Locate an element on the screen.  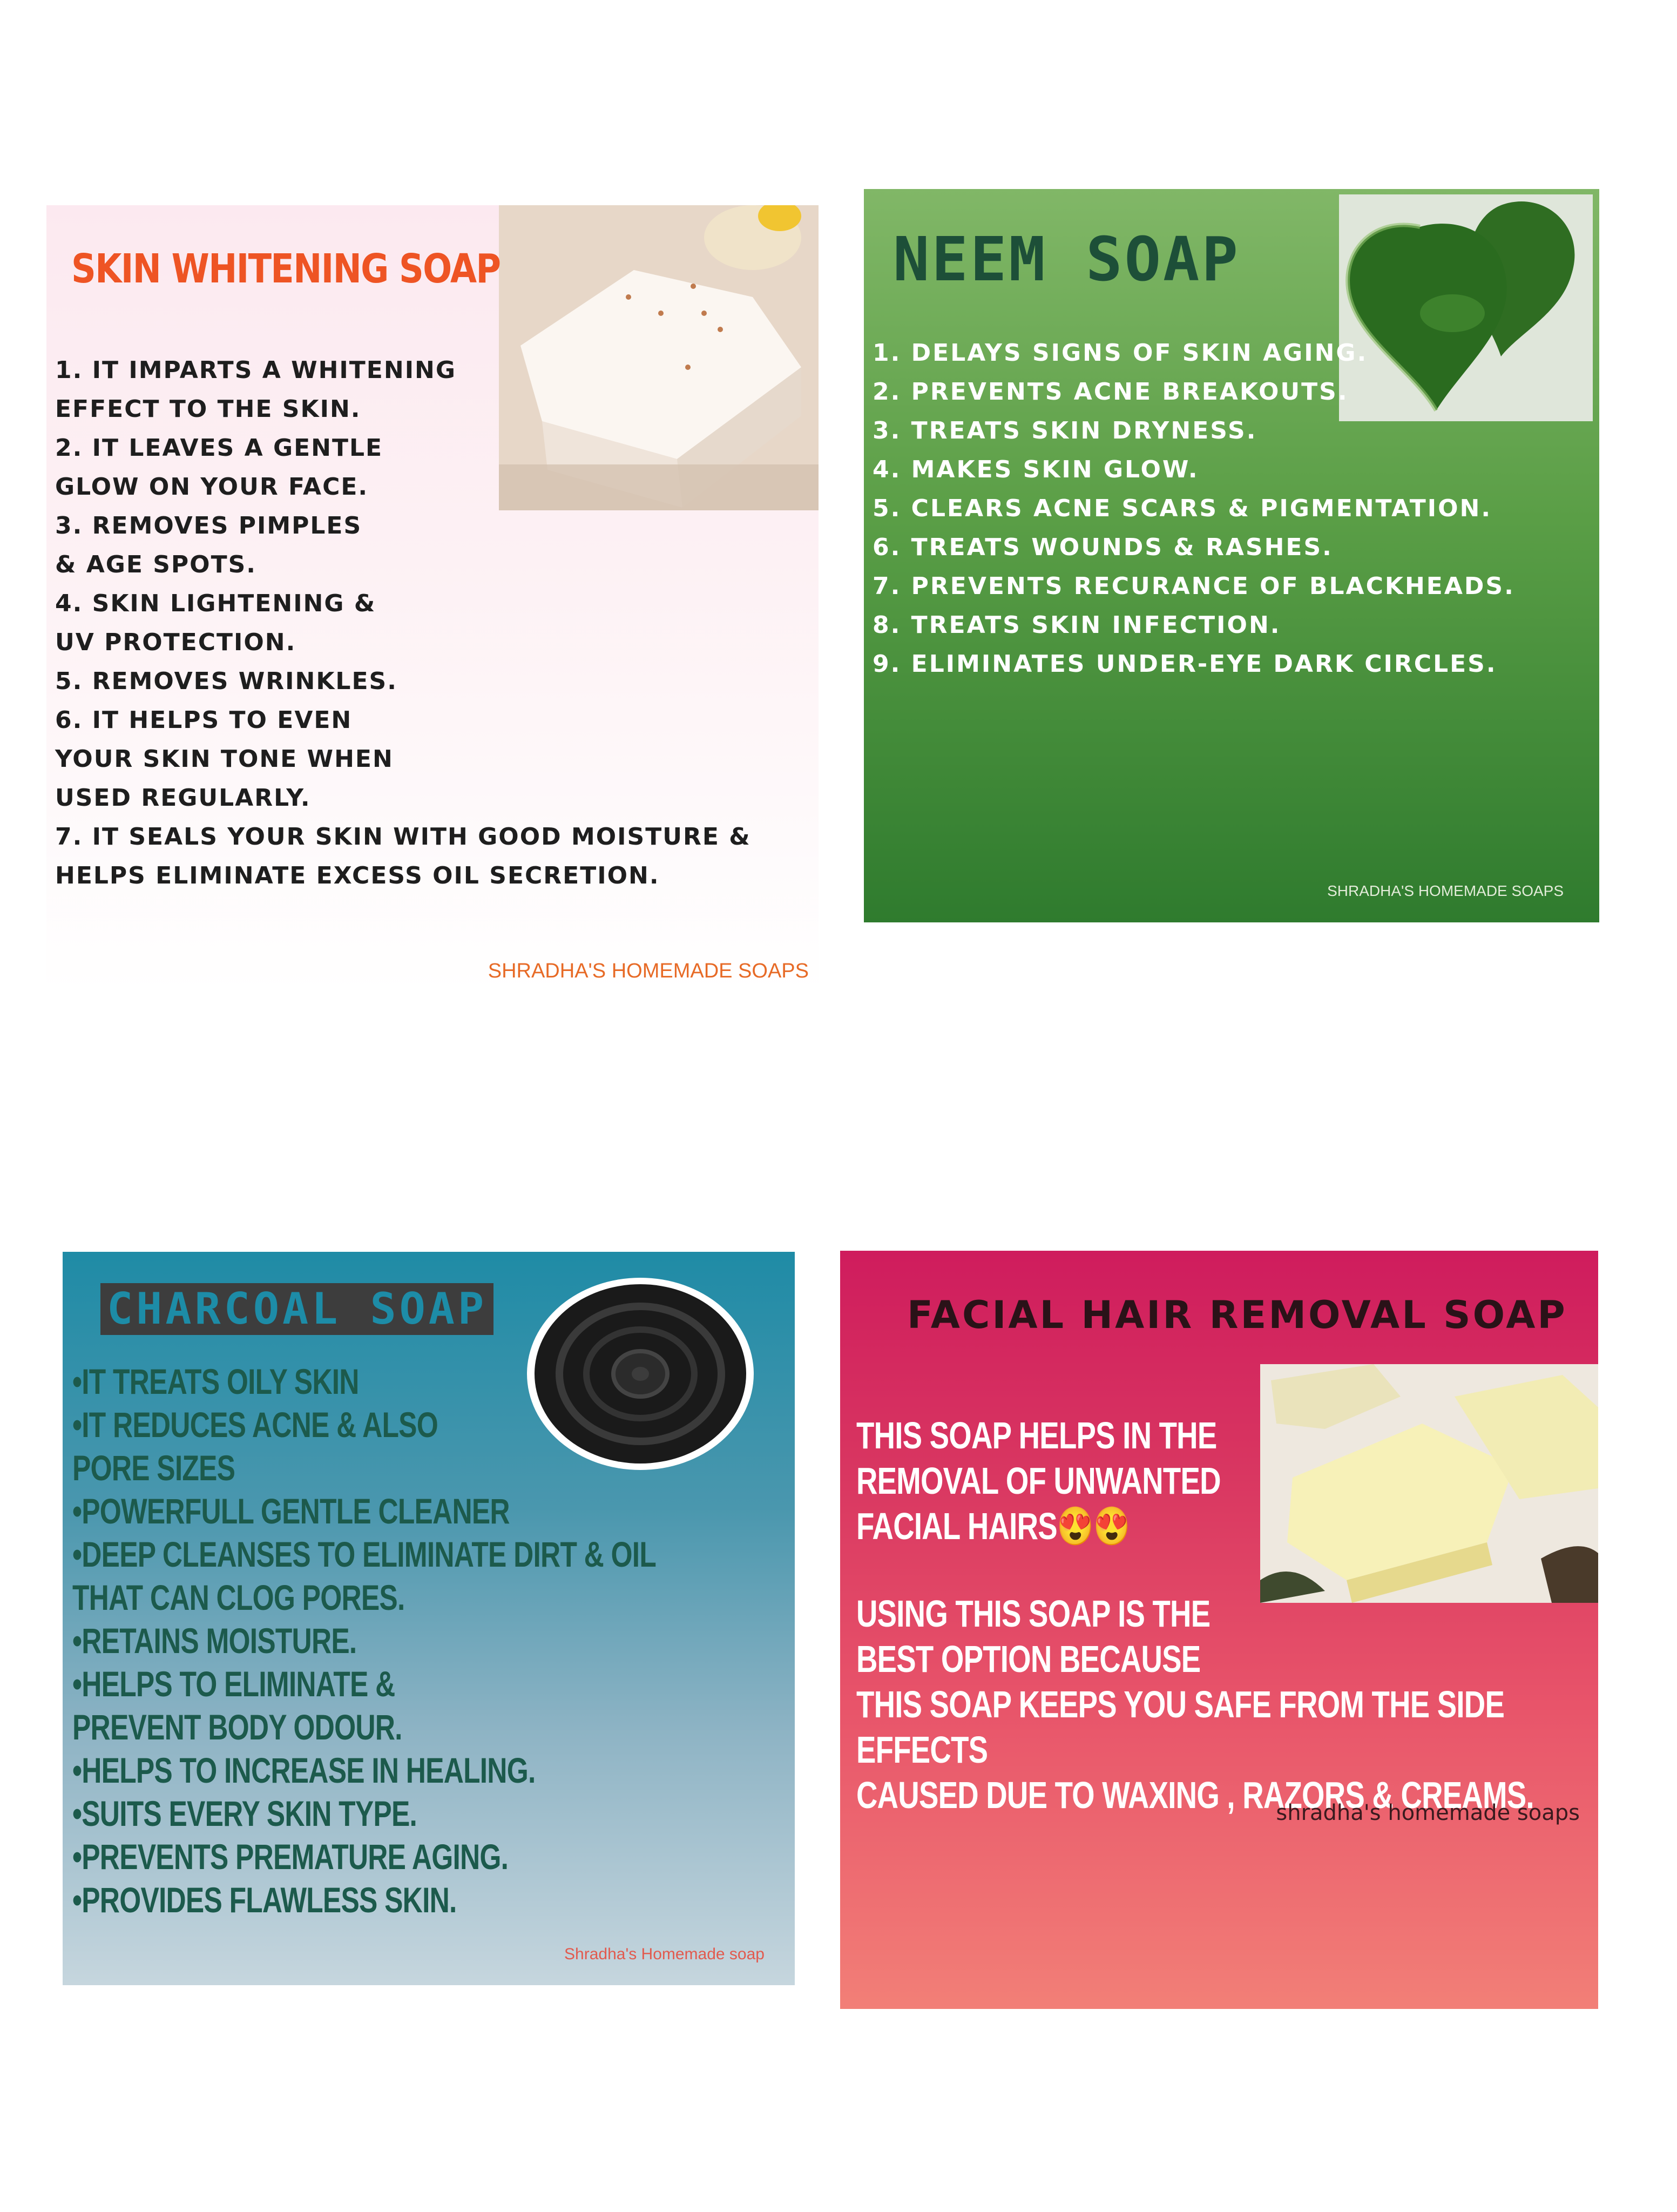
list-item: 1. IT IMPARTS A WHITENING is located at coordinates (256, 370).